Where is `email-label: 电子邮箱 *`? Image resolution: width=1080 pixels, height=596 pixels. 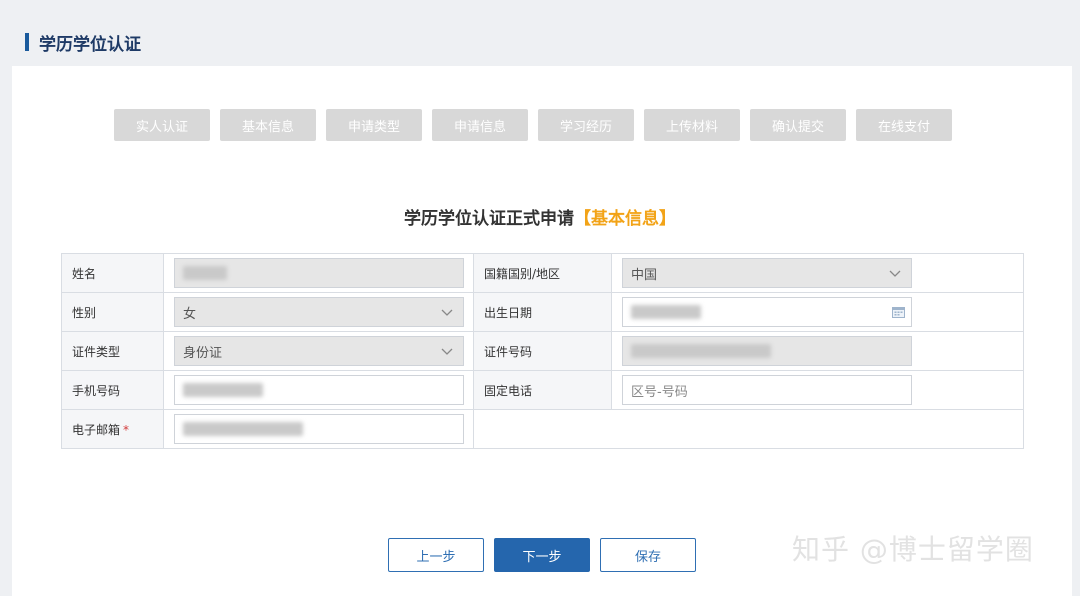 email-label: 电子邮箱 * is located at coordinates (112, 429).